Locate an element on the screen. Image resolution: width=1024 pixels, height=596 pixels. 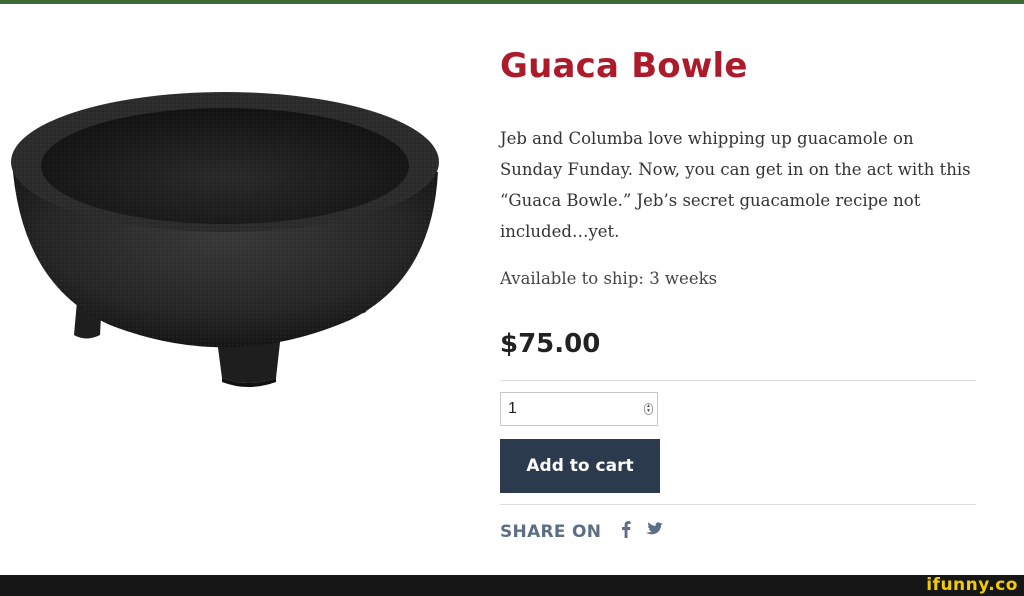
stepper-arrows-icon: ▲ ▼ is located at coordinates (648, 409).